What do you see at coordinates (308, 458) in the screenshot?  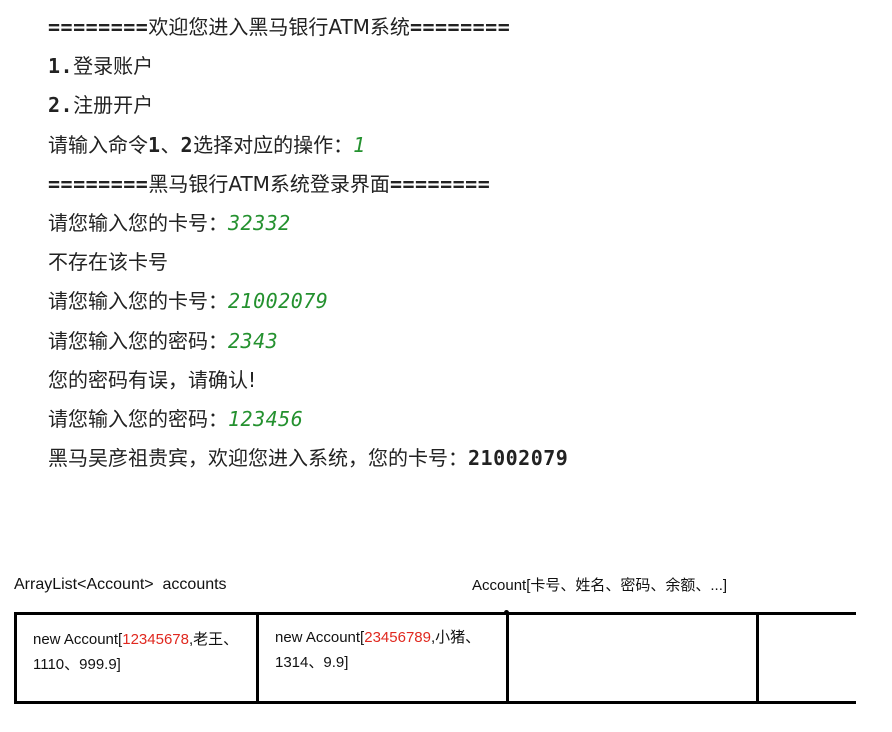 I see `console-line-welcome-user: 黑马吴彦祖贵宾，欢迎您进入系统，您的卡号：21002079` at bounding box center [308, 458].